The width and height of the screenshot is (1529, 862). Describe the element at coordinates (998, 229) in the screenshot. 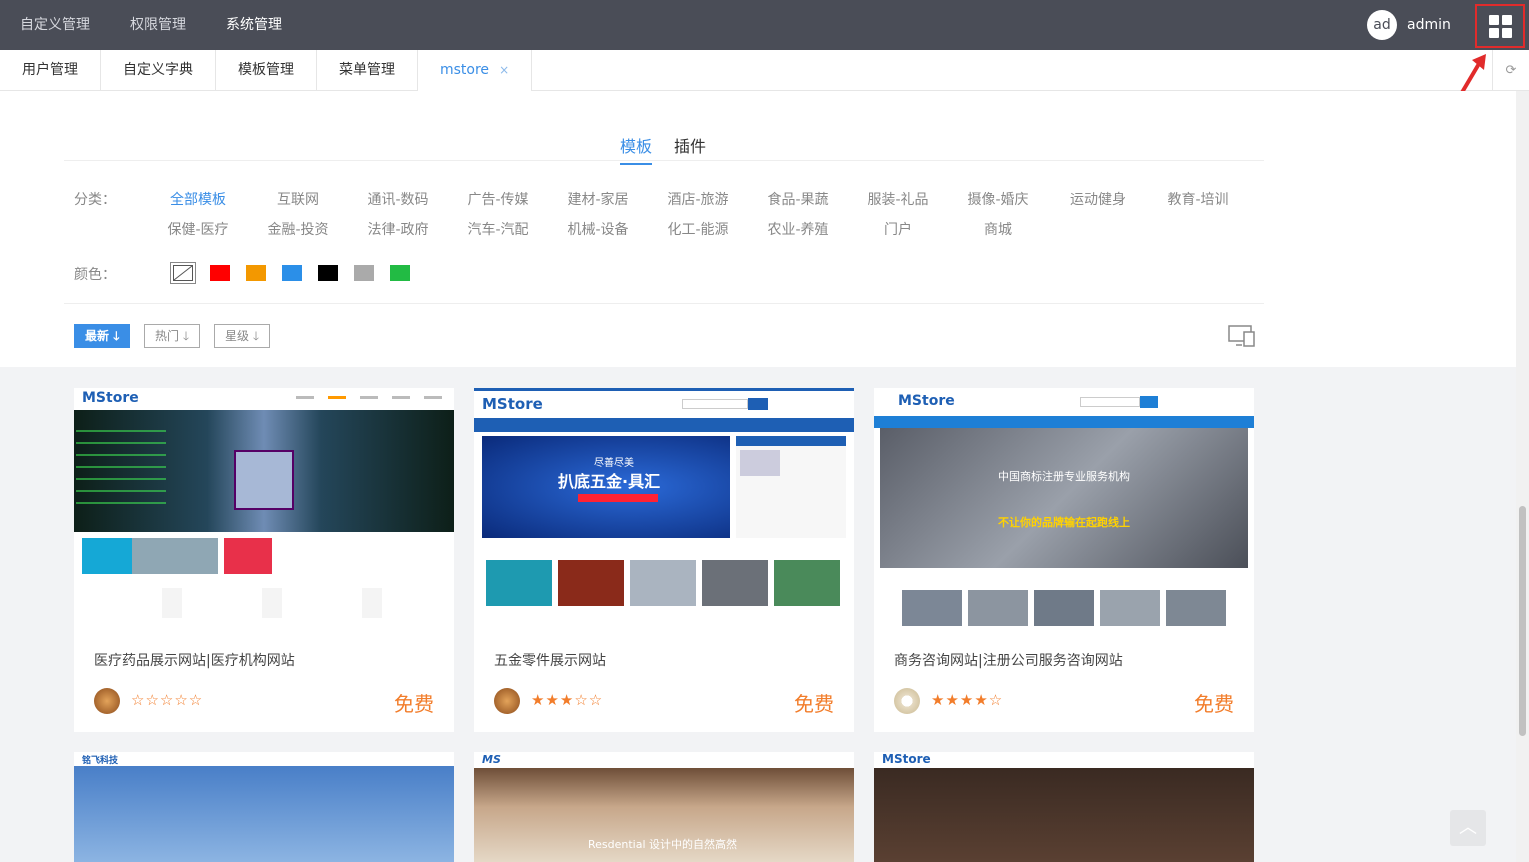

I see `category-item: 商城` at that location.